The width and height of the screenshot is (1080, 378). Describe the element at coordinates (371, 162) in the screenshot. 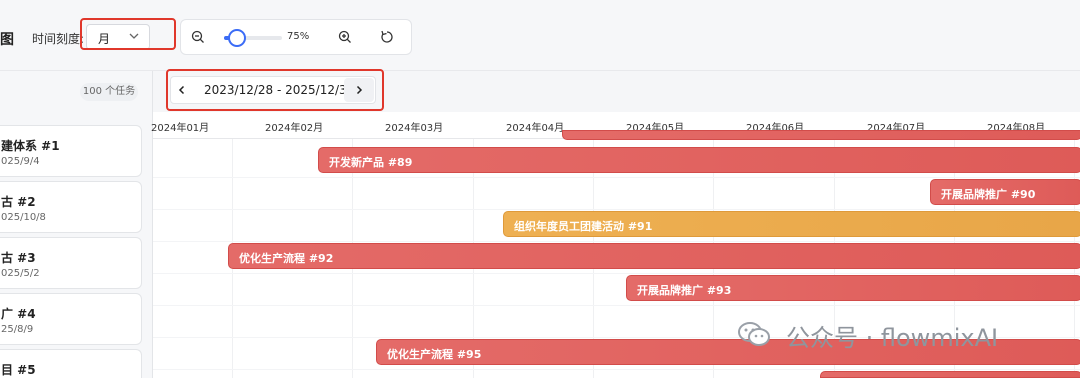

I see `task-bar-label: 开发新产品 #89` at that location.